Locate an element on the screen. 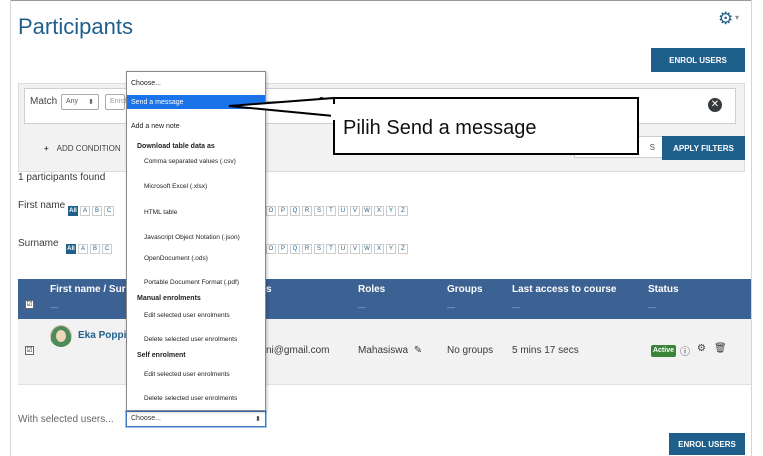 This screenshot has width=763, height=456. participant-email: ni@gmail.com is located at coordinates (298, 350).